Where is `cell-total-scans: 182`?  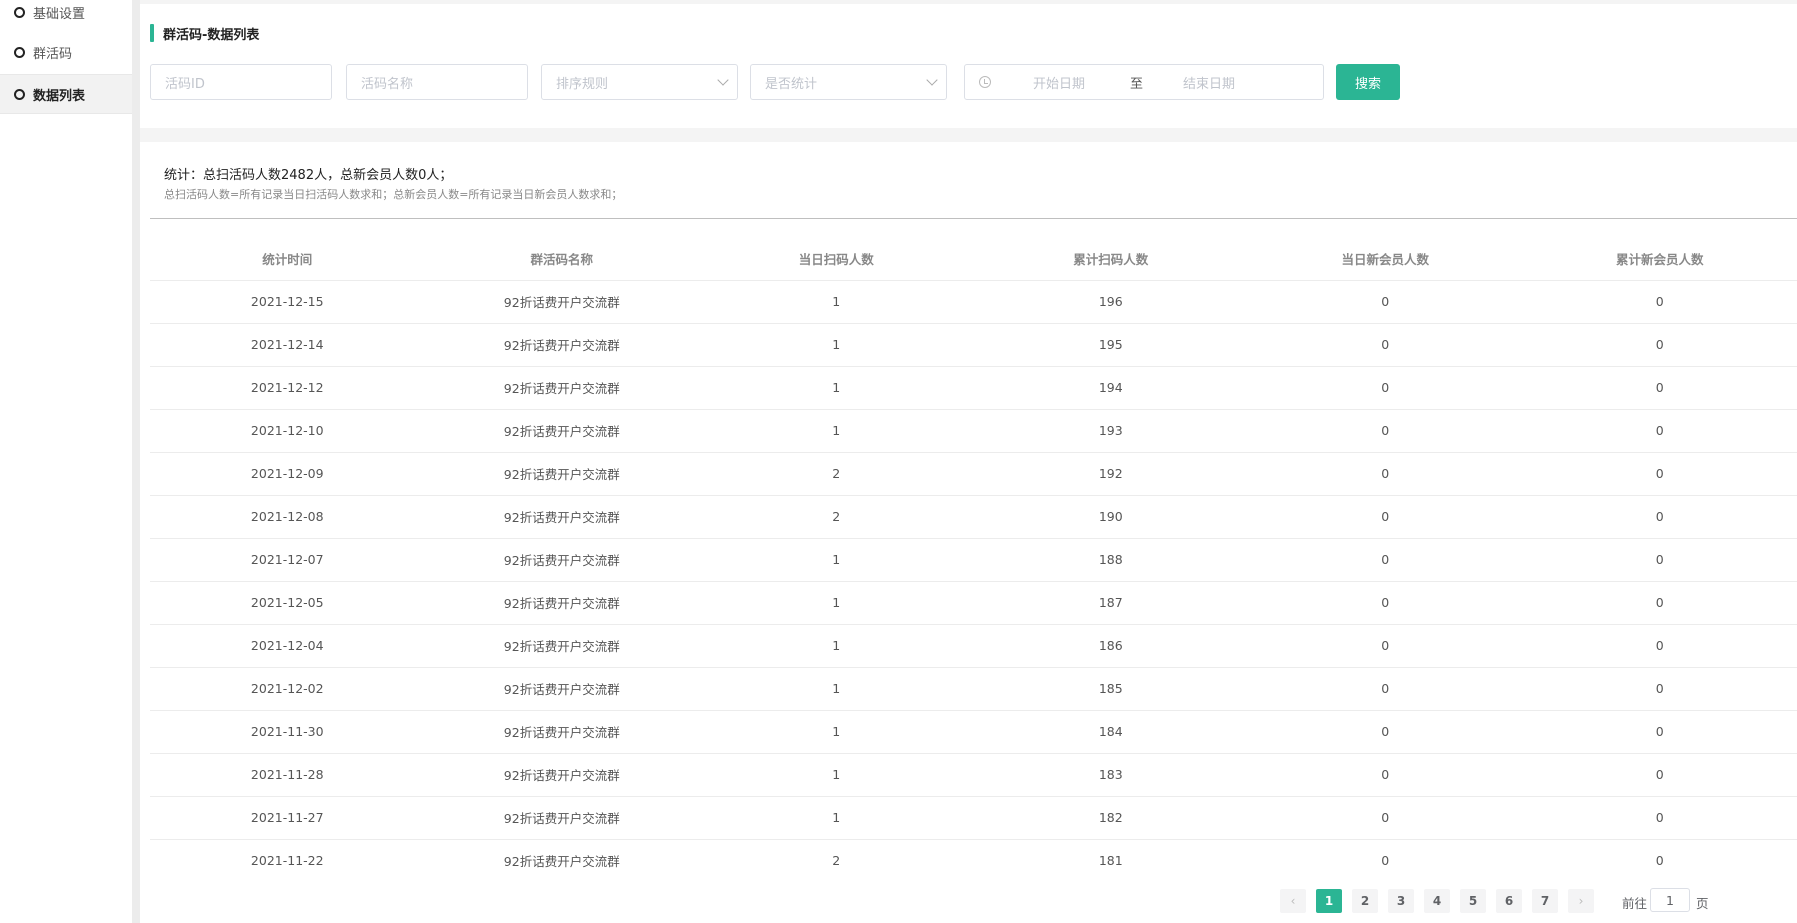 cell-total-scans: 182 is located at coordinates (1110, 818).